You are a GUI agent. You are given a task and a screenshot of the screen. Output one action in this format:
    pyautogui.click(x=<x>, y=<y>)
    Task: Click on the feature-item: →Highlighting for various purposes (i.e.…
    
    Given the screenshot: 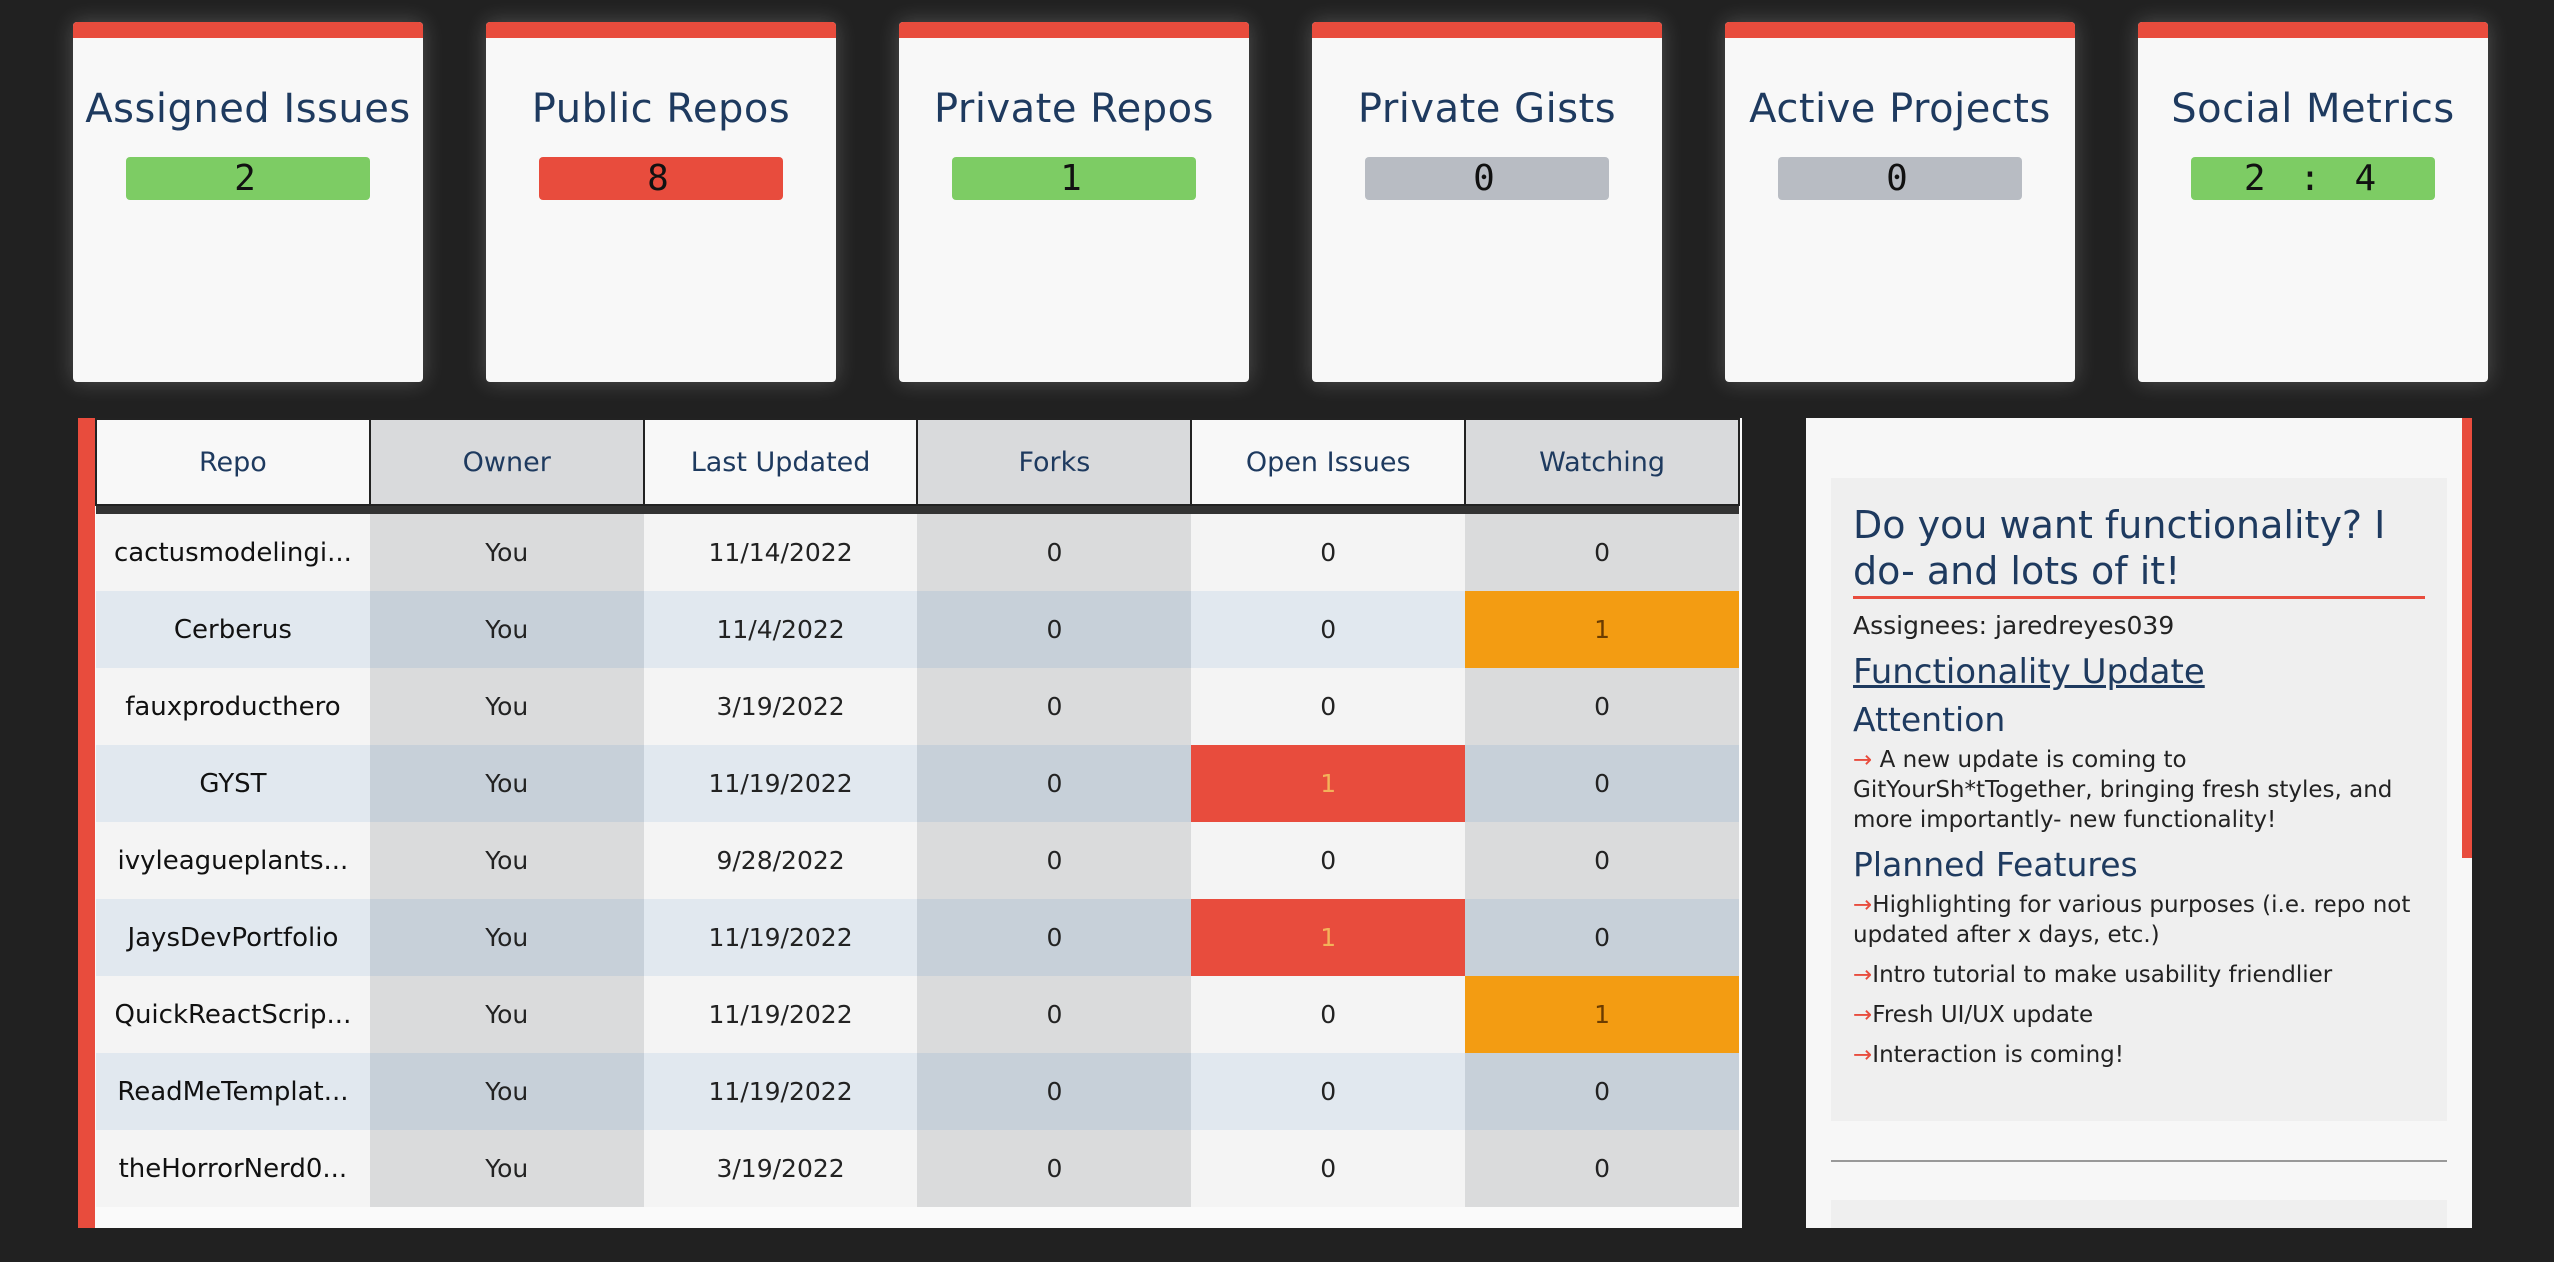 What is the action you would take?
    pyautogui.click(x=2132, y=920)
    